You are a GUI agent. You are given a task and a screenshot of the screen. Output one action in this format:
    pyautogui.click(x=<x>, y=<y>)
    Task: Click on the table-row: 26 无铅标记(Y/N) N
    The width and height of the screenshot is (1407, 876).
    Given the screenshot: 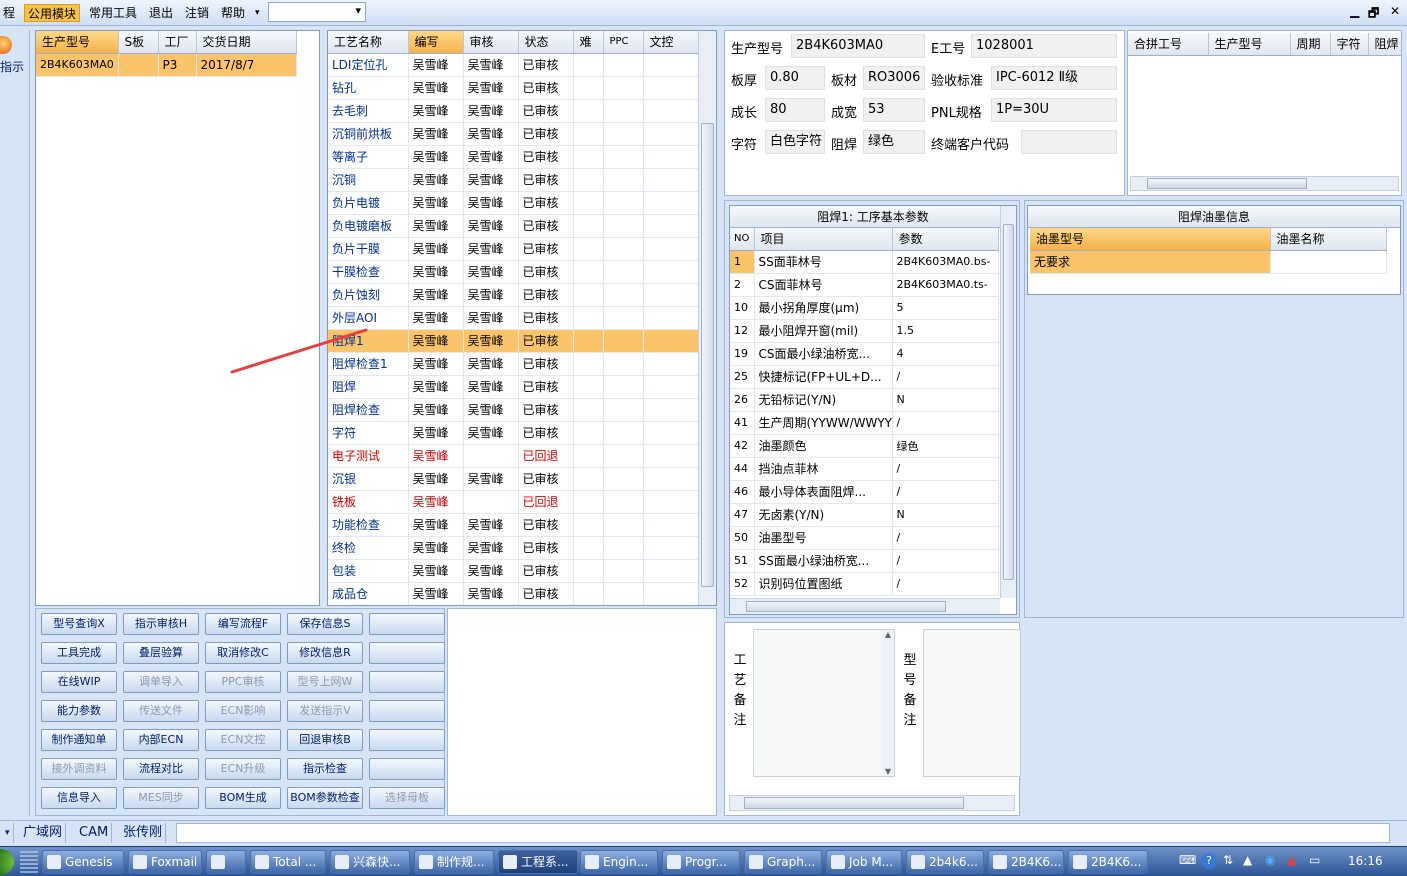 What is the action you would take?
    pyautogui.click(x=864, y=400)
    